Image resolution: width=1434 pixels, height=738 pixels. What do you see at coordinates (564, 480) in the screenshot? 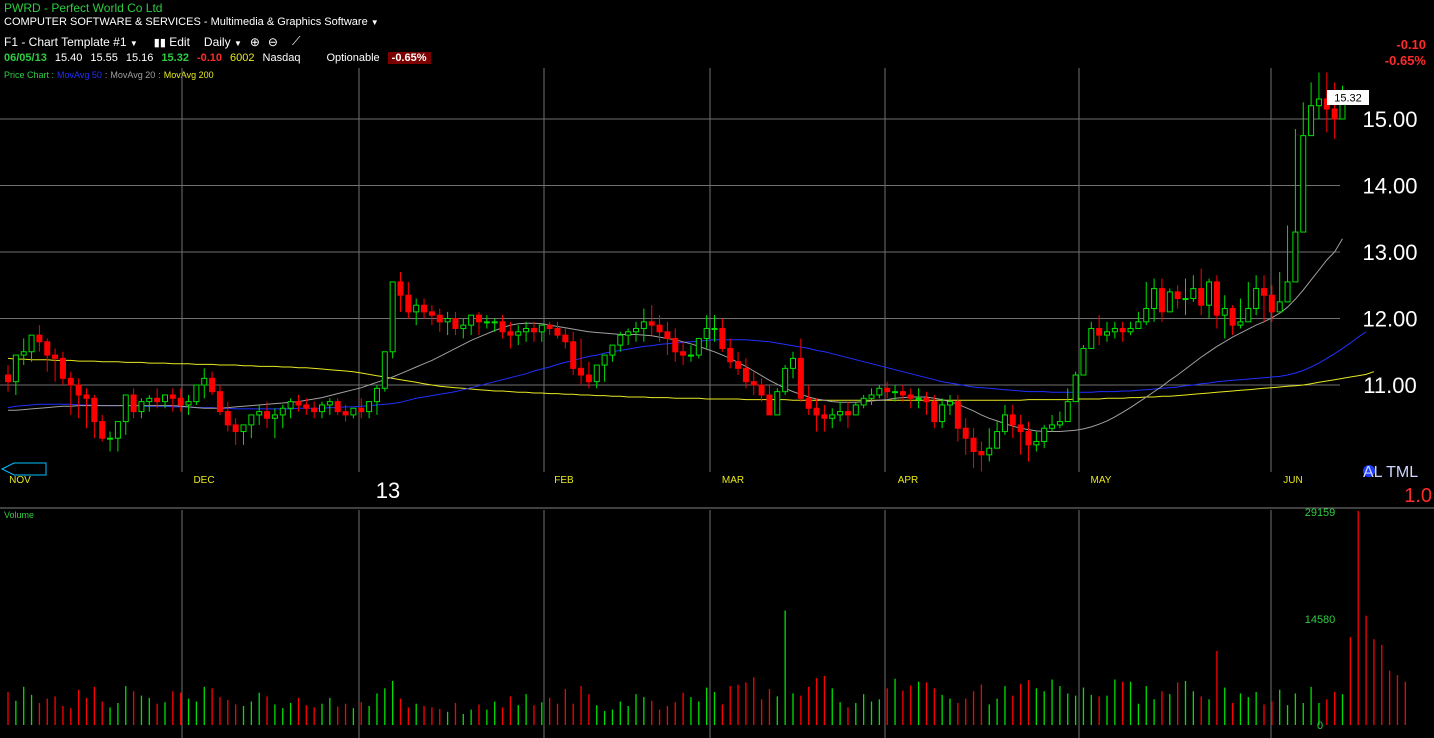
I see `month-label: FEB` at bounding box center [564, 480].